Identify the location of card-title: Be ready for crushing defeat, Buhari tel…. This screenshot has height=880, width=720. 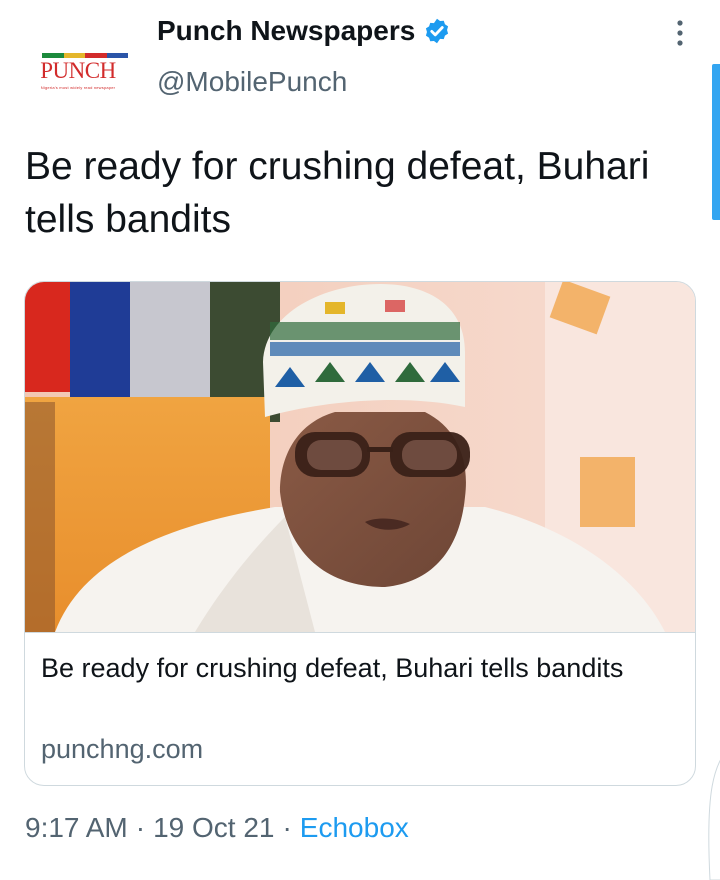
(351, 668).